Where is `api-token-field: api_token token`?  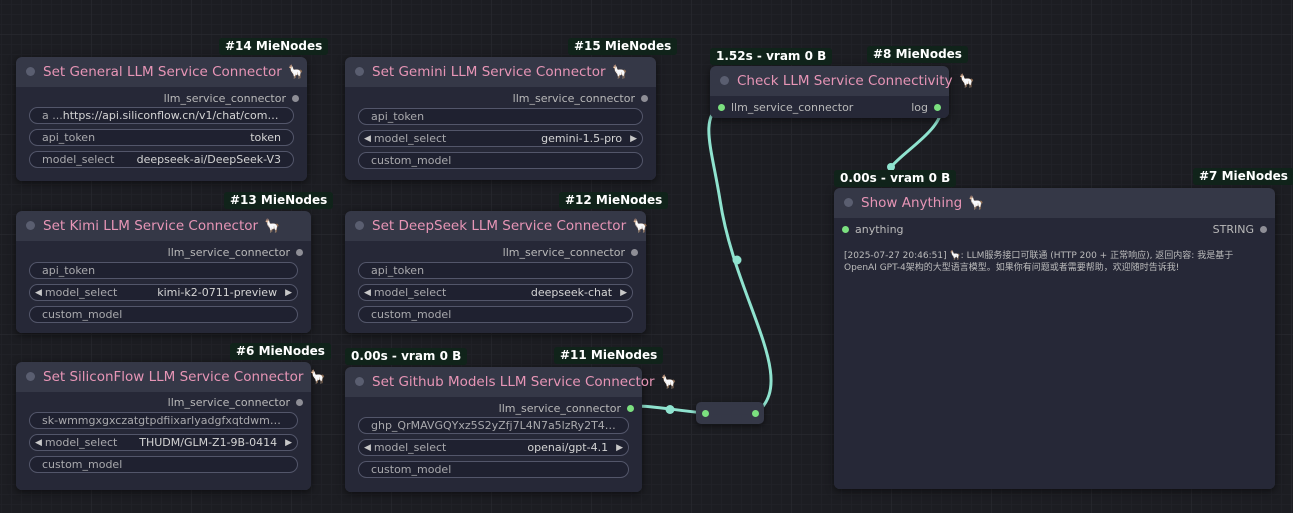 api-token-field: api_token token is located at coordinates (161, 137).